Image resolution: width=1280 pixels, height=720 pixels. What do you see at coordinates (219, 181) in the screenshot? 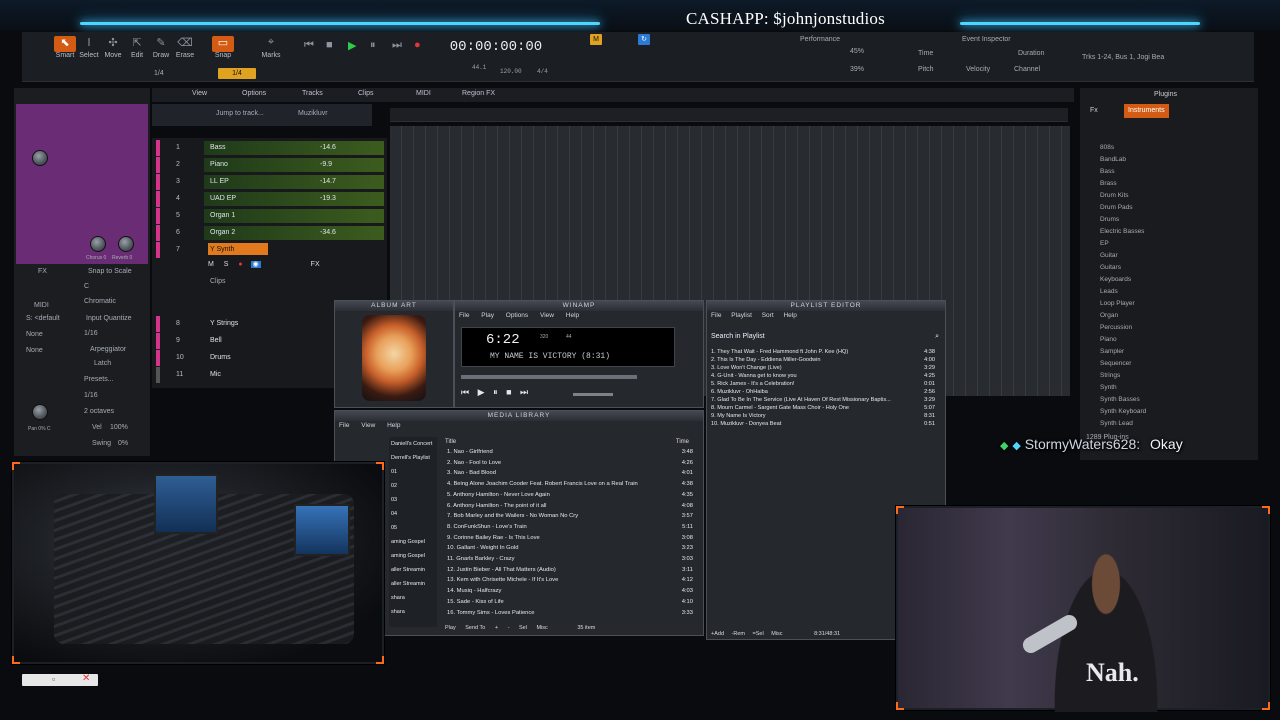
I see `track-name: LL EP` at bounding box center [219, 181].